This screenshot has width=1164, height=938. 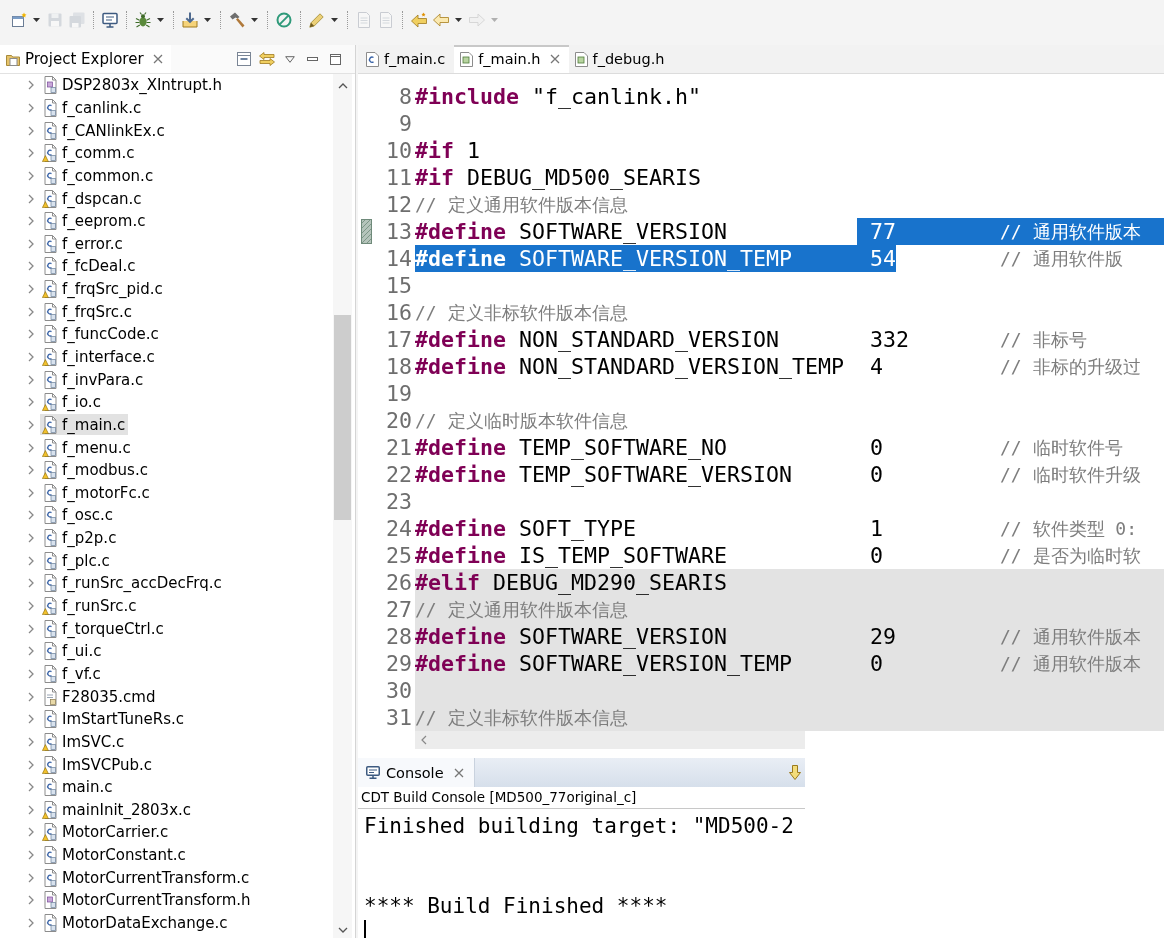 What do you see at coordinates (87, 448) in the screenshot?
I see `tree-item: f_menu.c` at bounding box center [87, 448].